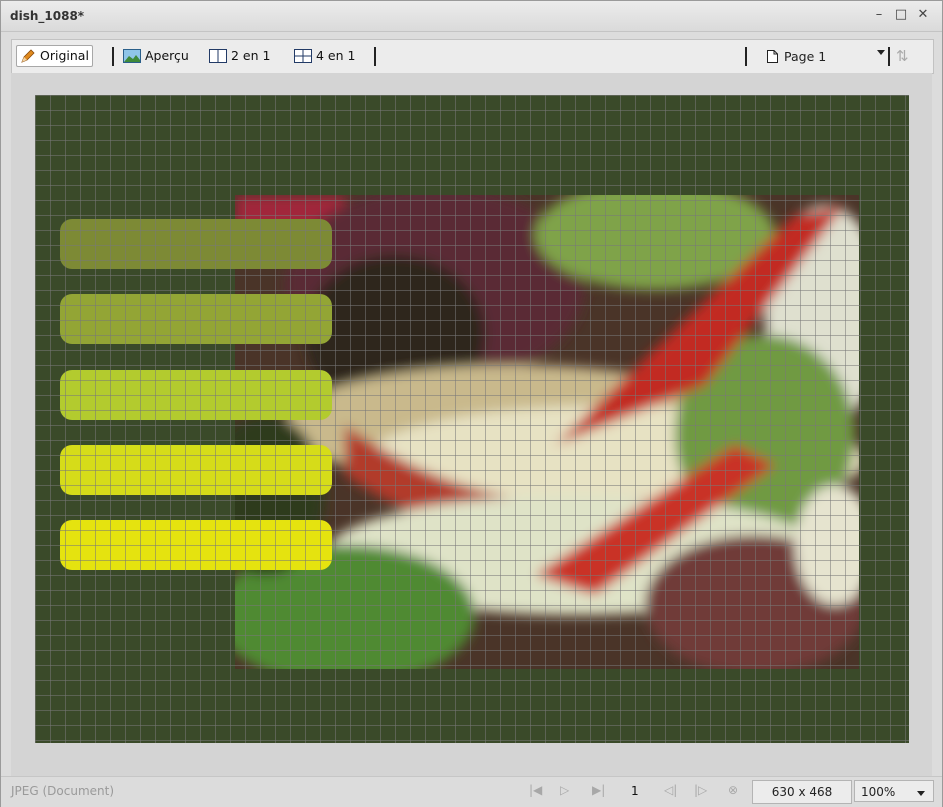 This screenshot has height=807, width=943. I want to click on apercu-label: Aperçu, so click(167, 55).